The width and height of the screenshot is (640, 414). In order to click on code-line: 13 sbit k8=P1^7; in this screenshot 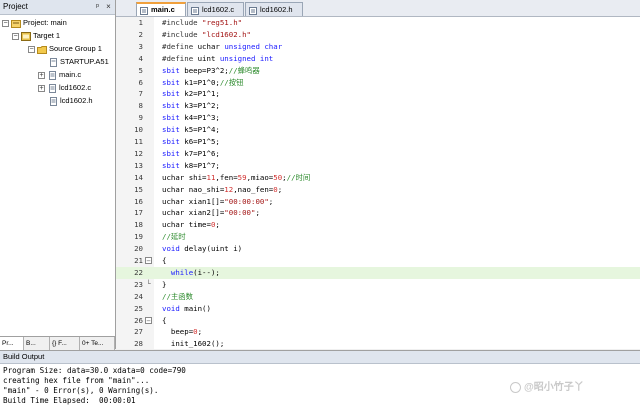, I will do `click(378, 166)`.